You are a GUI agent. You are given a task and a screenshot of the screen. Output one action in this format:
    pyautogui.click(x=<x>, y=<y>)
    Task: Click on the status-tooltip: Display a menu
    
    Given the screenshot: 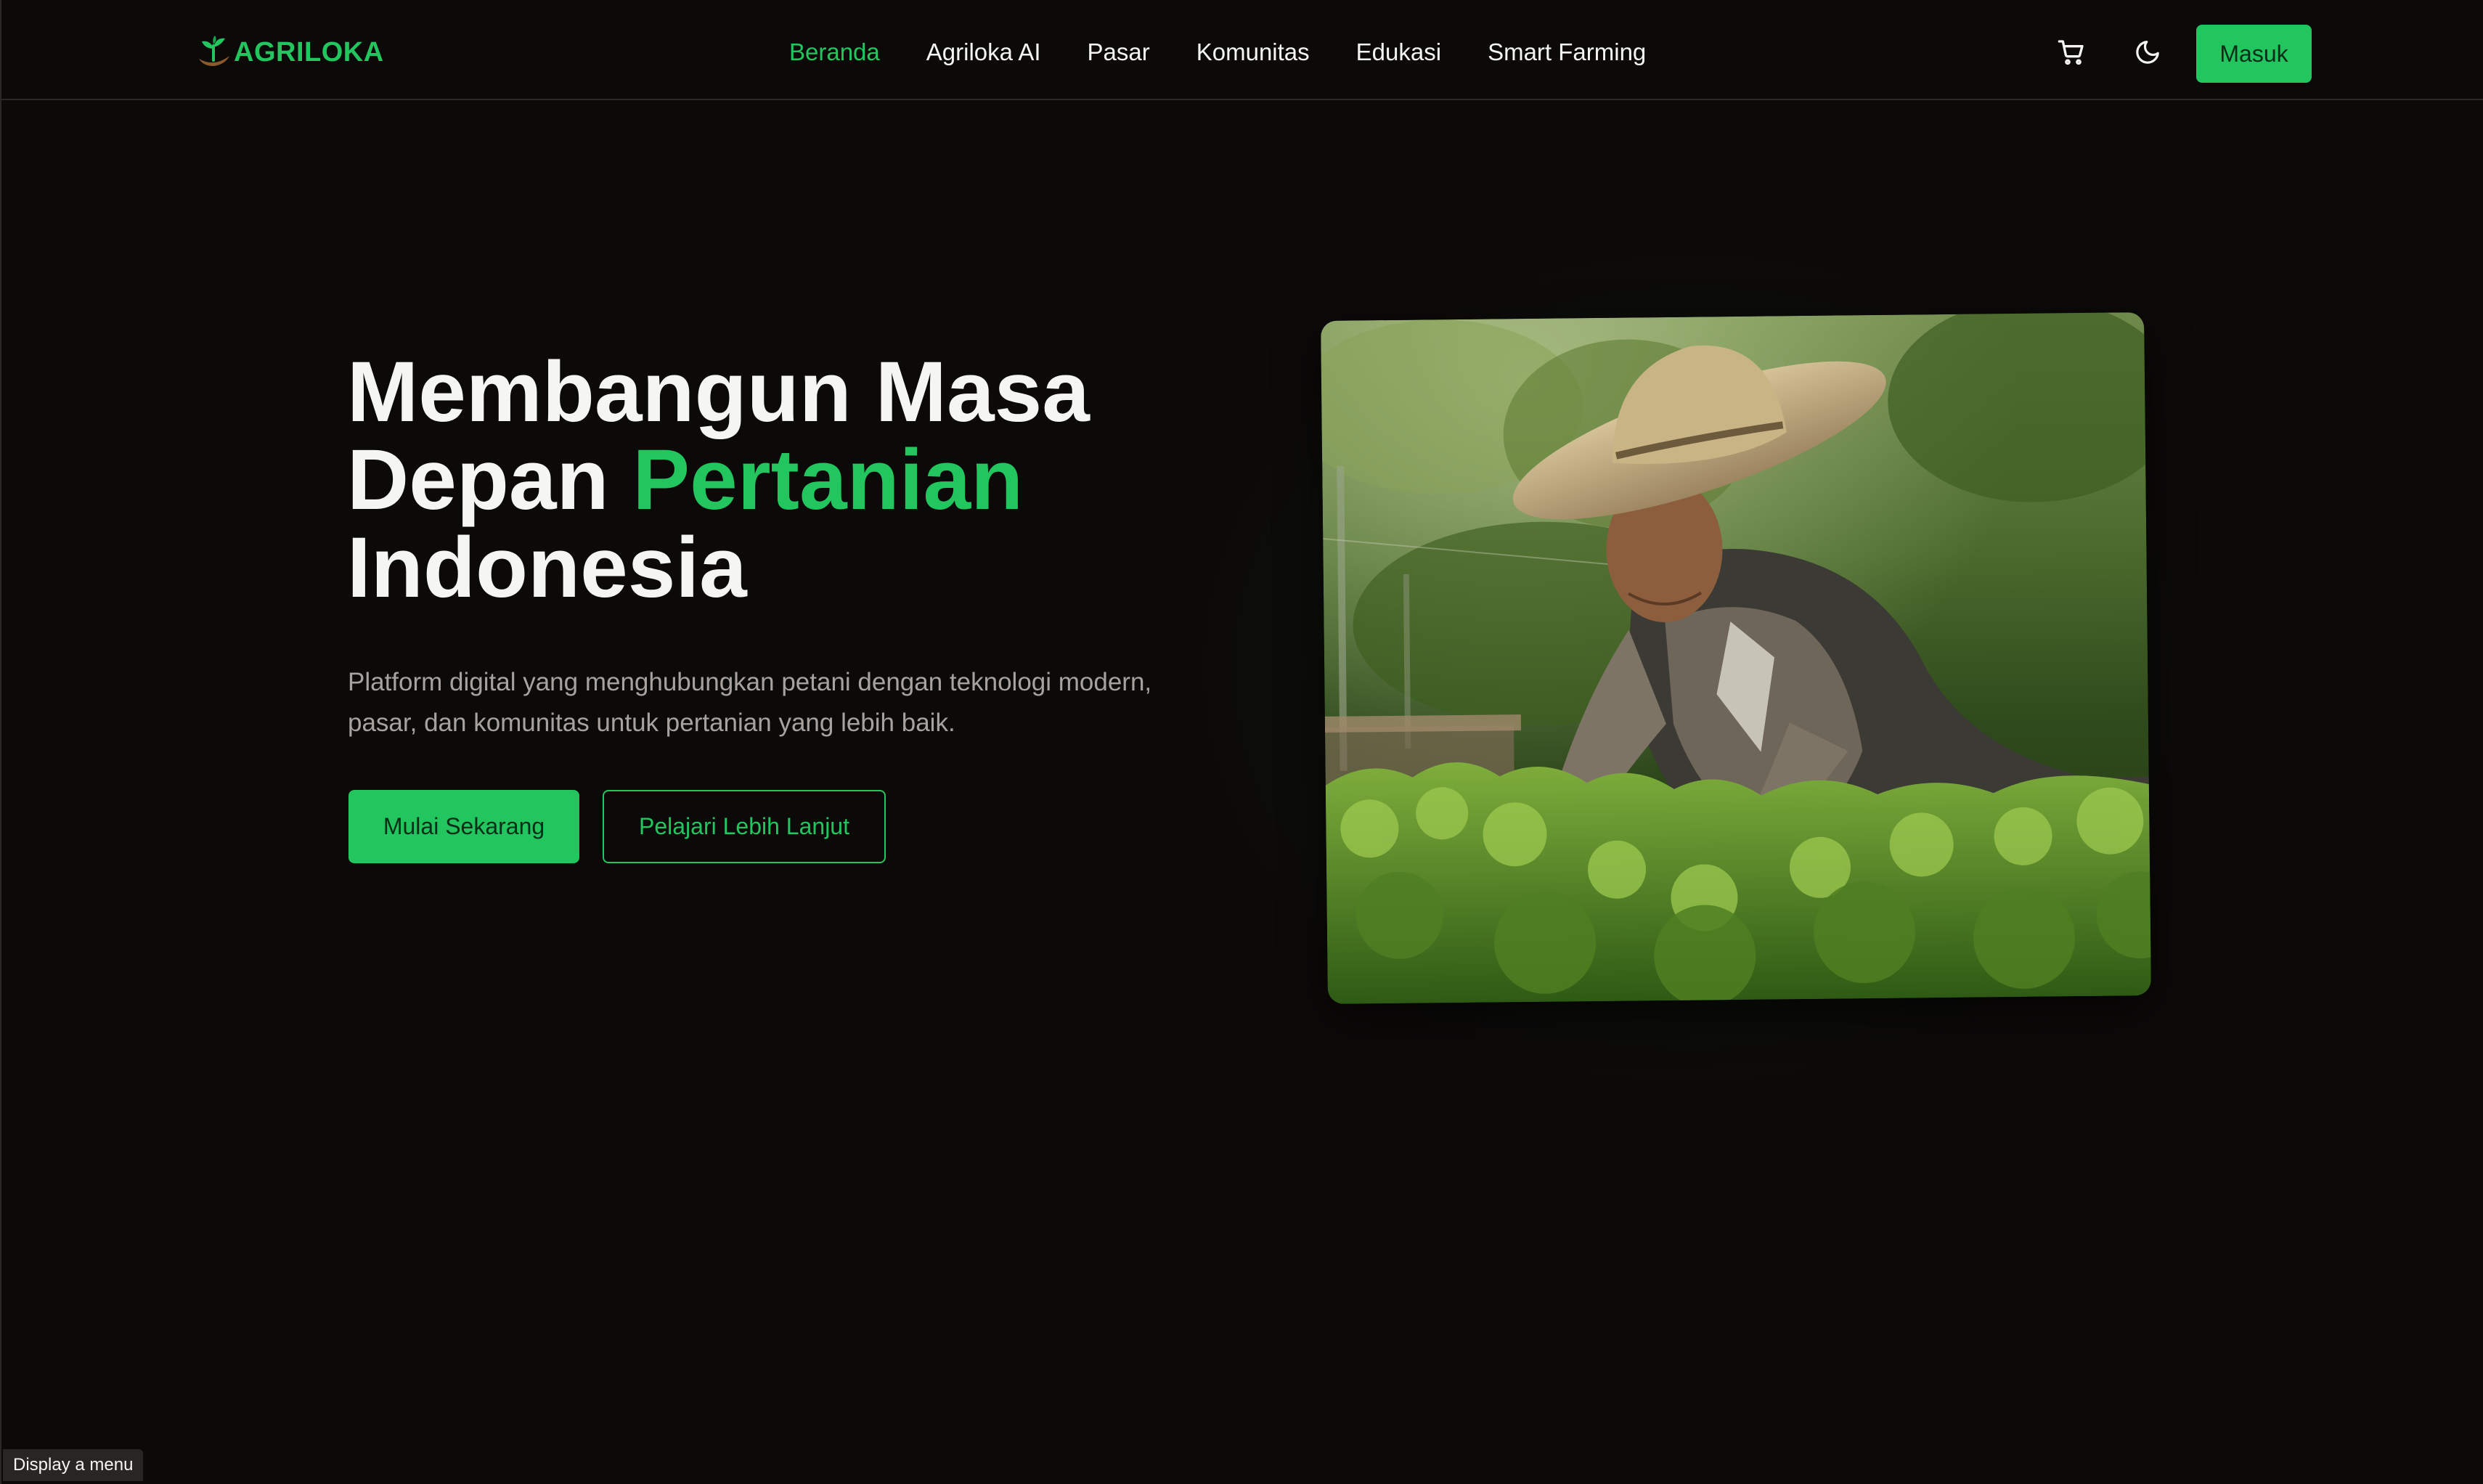 What is the action you would take?
    pyautogui.click(x=73, y=1465)
    